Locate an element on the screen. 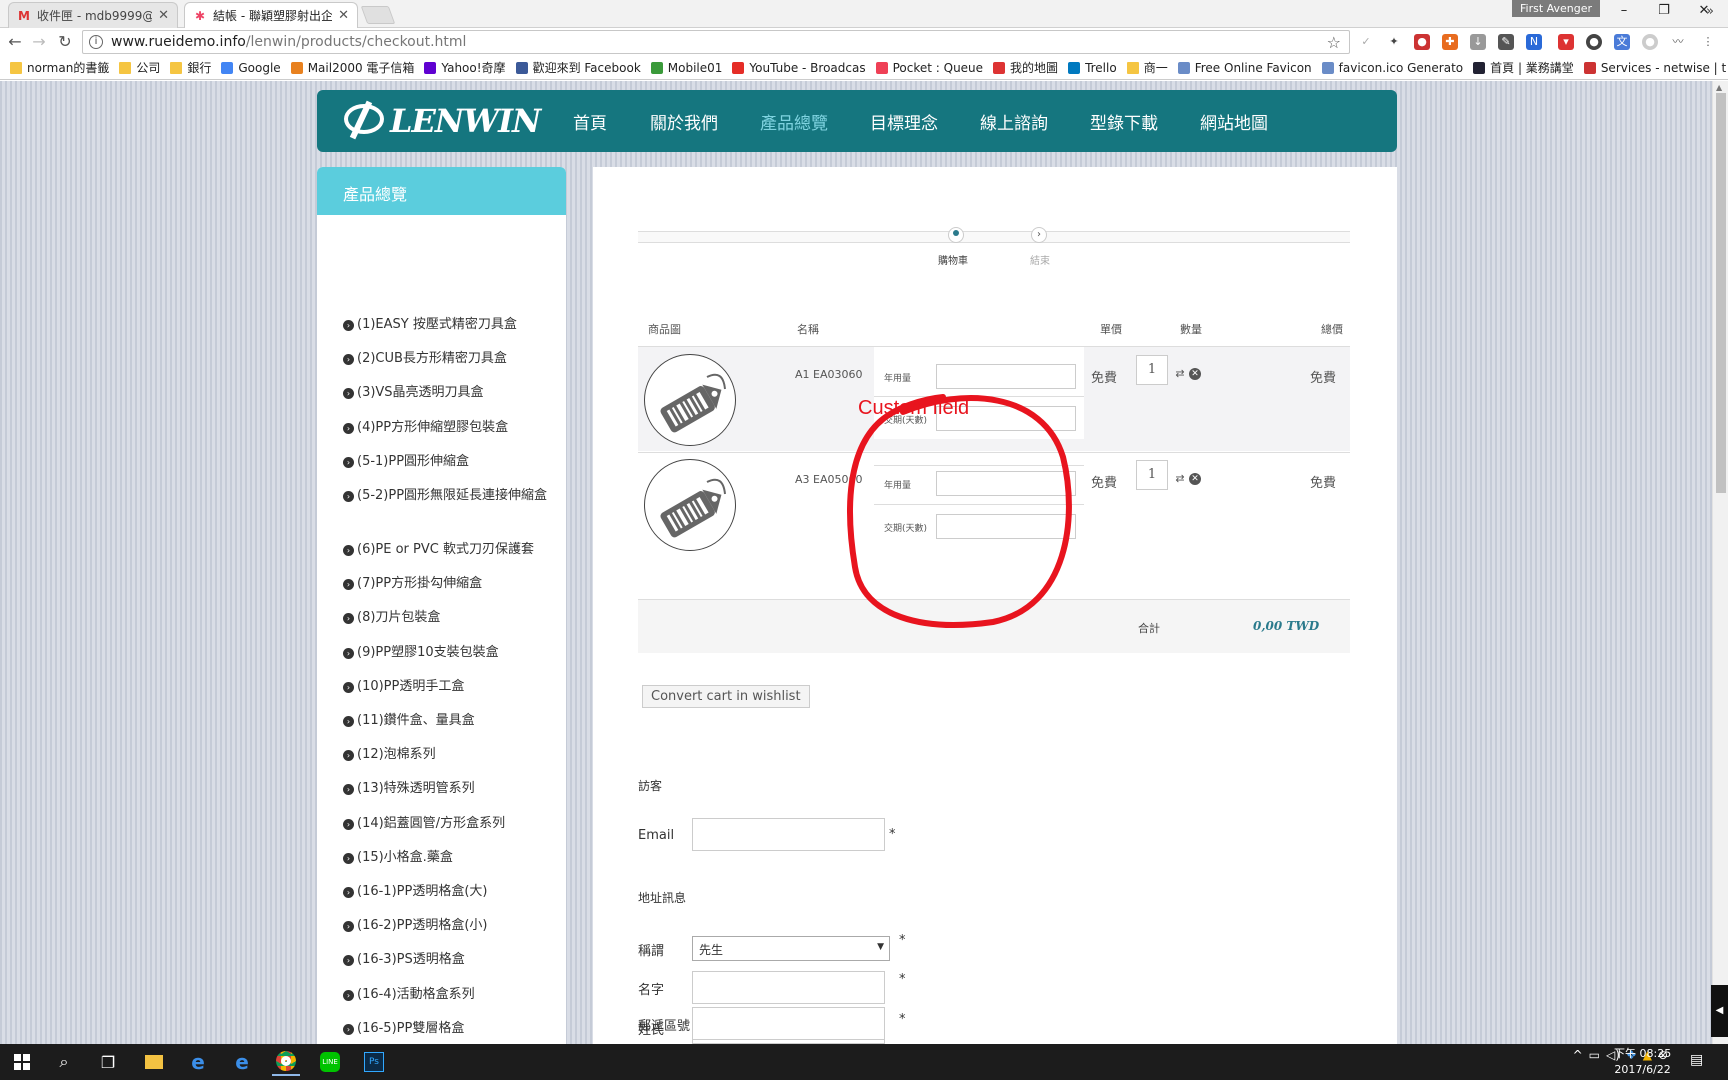  pocket-extension-icon: ▾ is located at coordinates (1566, 42).